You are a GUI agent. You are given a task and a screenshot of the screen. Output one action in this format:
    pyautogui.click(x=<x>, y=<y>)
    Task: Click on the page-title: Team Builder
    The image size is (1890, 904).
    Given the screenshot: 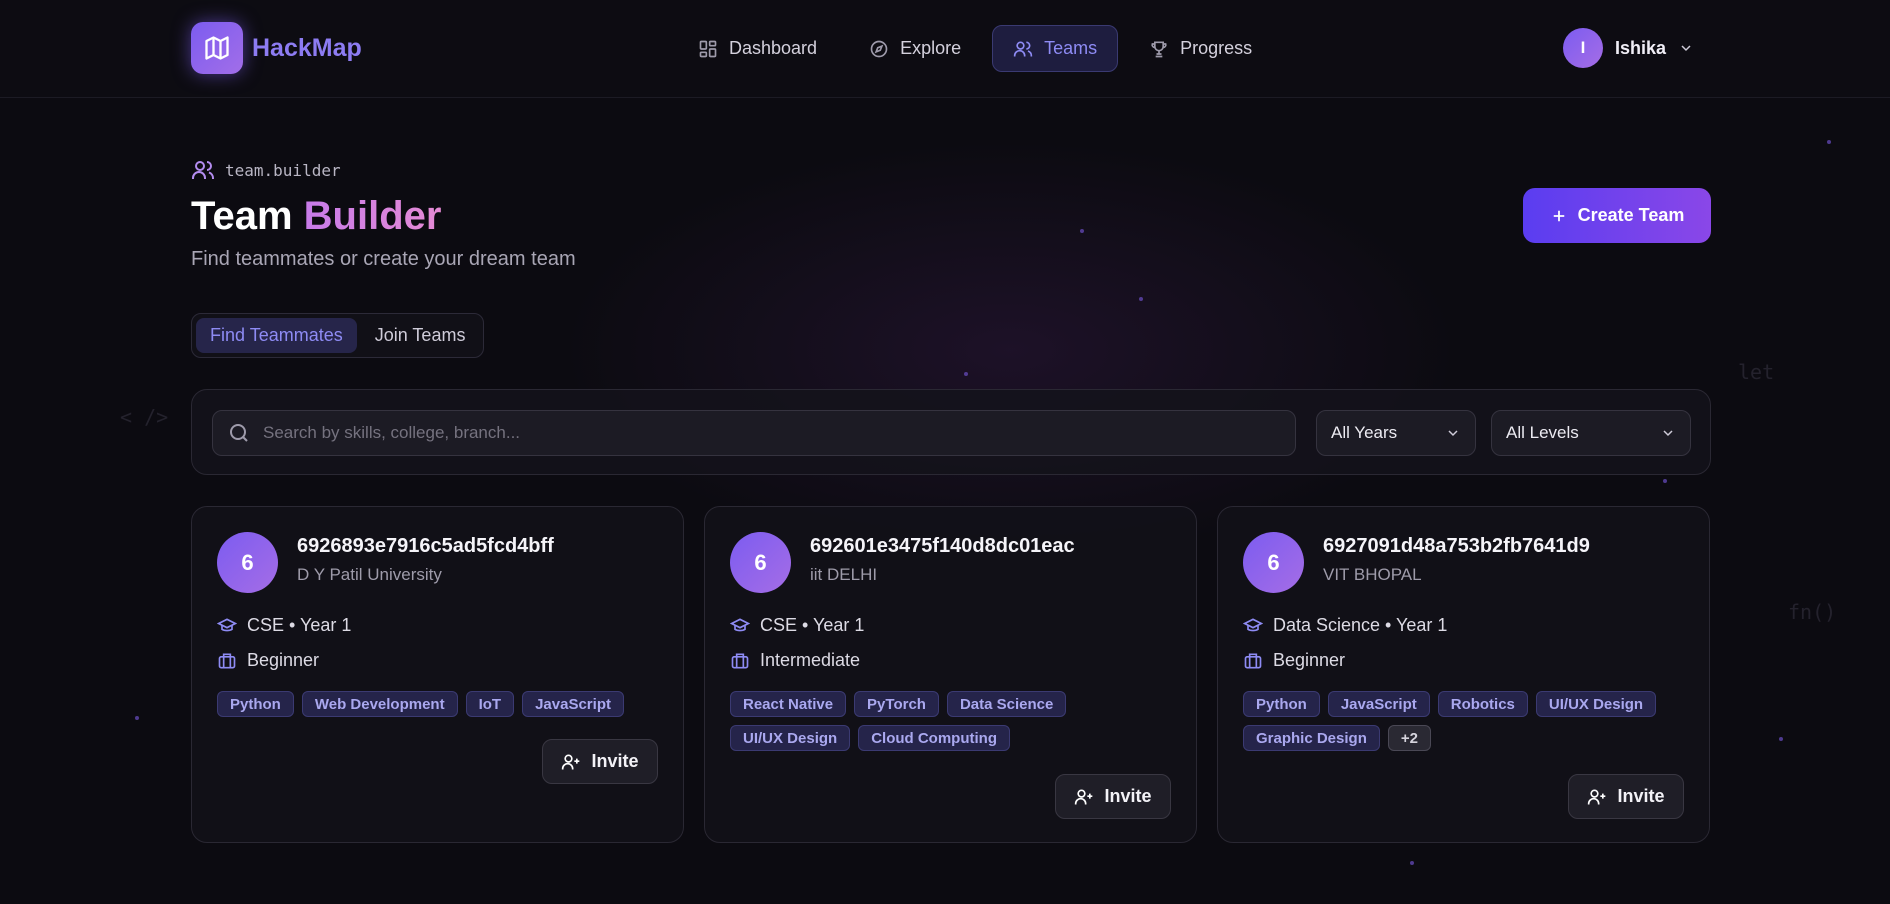 What is the action you would take?
    pyautogui.click(x=316, y=216)
    